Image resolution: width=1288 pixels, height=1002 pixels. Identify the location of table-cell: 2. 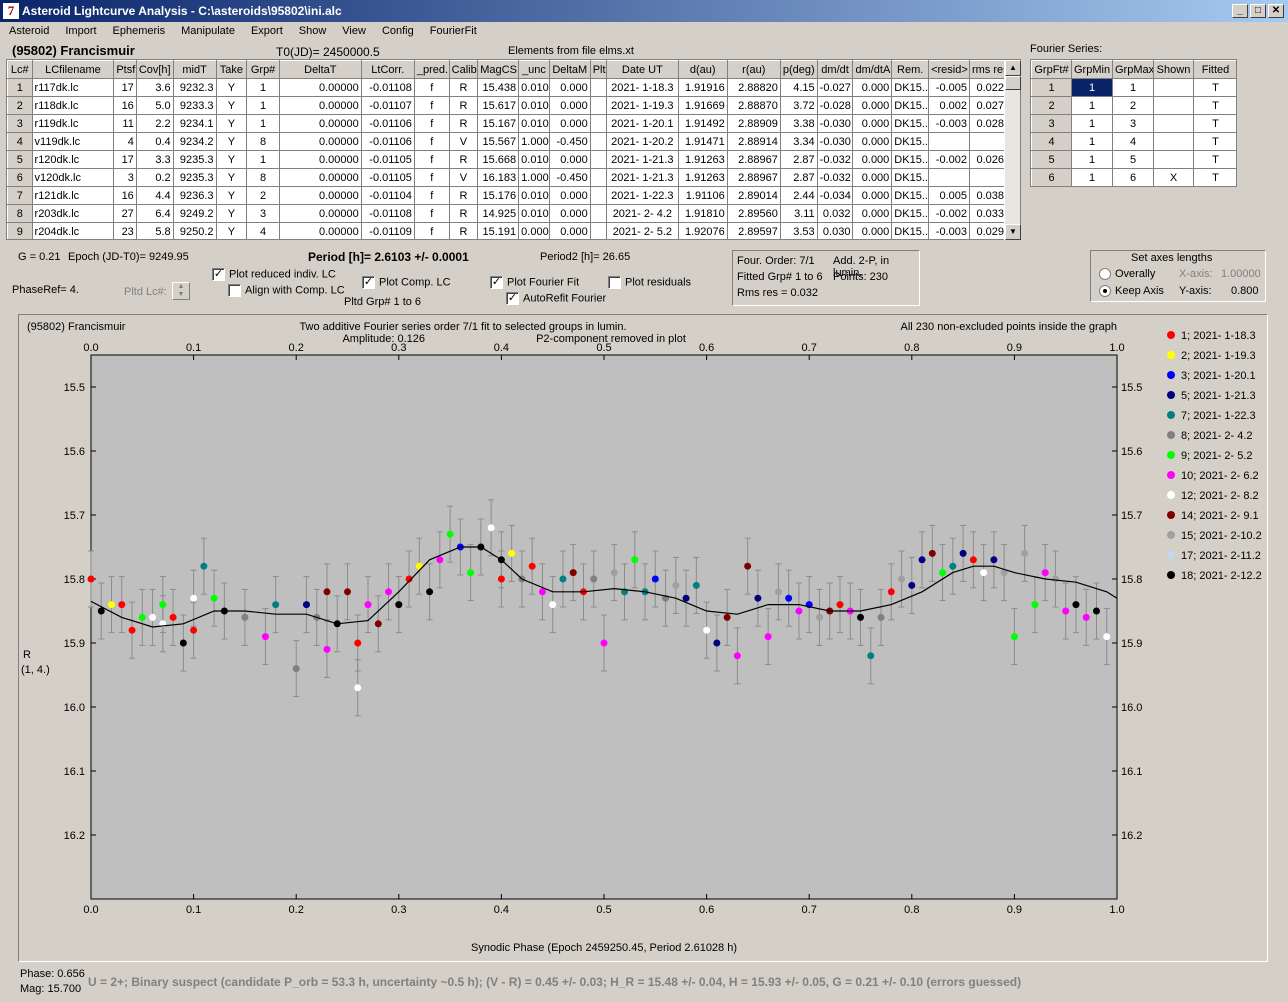
(263, 195).